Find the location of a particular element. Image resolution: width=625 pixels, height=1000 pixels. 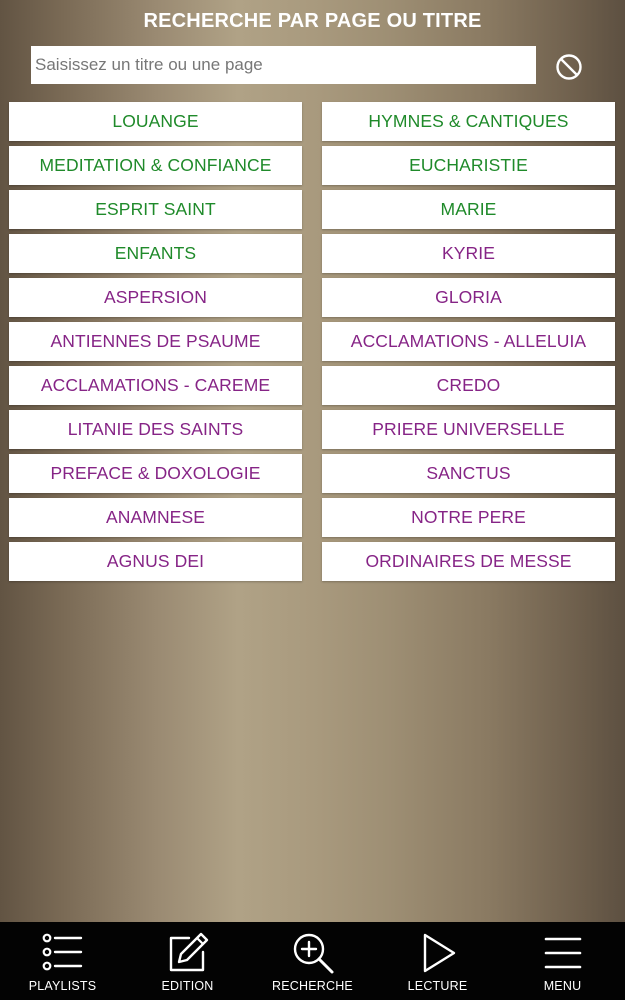

page-title: RECHERCHE PAR PAGE OU TITRE is located at coordinates (312, 21).